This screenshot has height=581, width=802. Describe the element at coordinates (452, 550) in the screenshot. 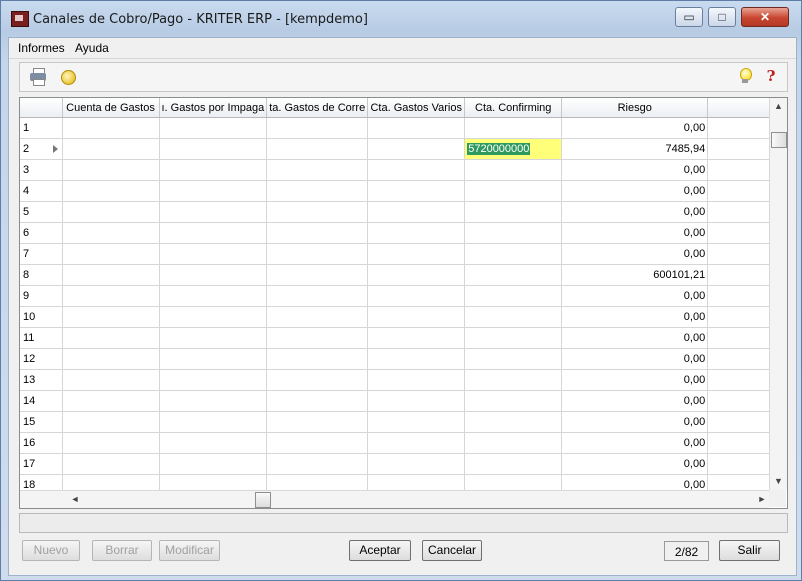

I see `cancelar-button: Cancelar` at that location.